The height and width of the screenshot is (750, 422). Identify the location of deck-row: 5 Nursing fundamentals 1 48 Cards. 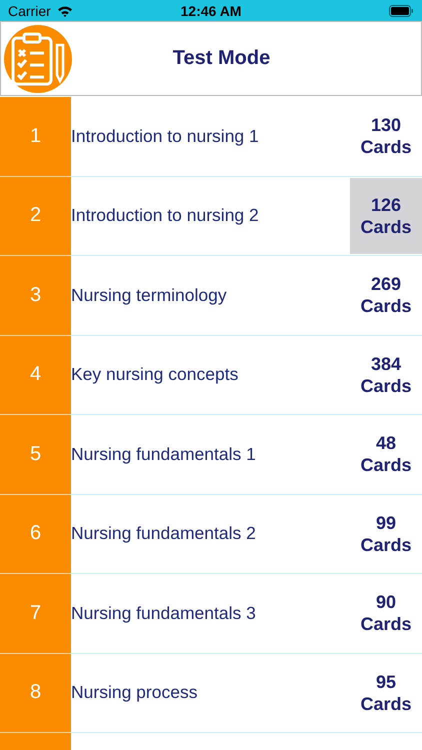
(211, 454).